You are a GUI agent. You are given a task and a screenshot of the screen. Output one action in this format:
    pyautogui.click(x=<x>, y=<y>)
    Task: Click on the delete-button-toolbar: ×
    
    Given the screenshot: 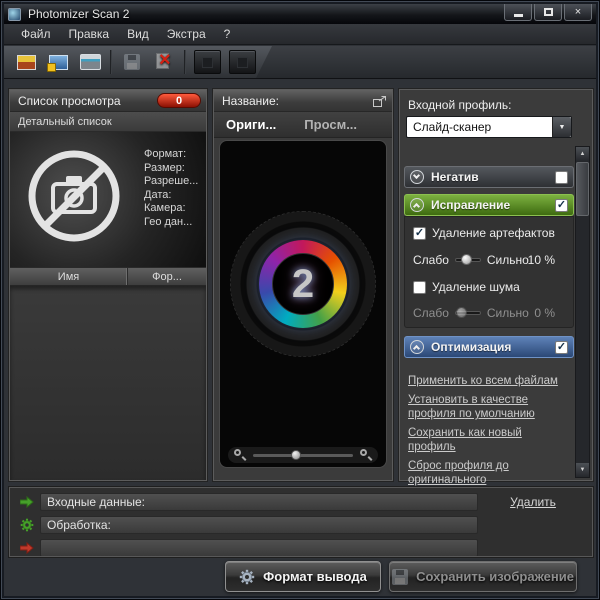 What is the action you would take?
    pyautogui.click(x=164, y=61)
    